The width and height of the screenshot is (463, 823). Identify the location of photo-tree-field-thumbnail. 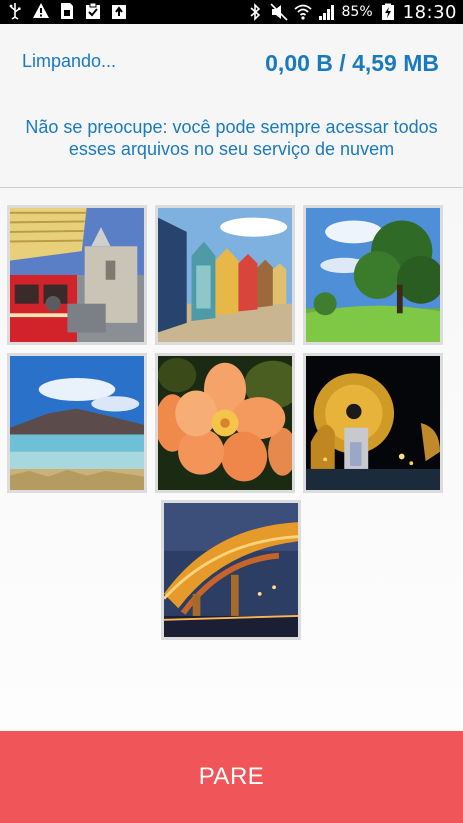
(373, 275).